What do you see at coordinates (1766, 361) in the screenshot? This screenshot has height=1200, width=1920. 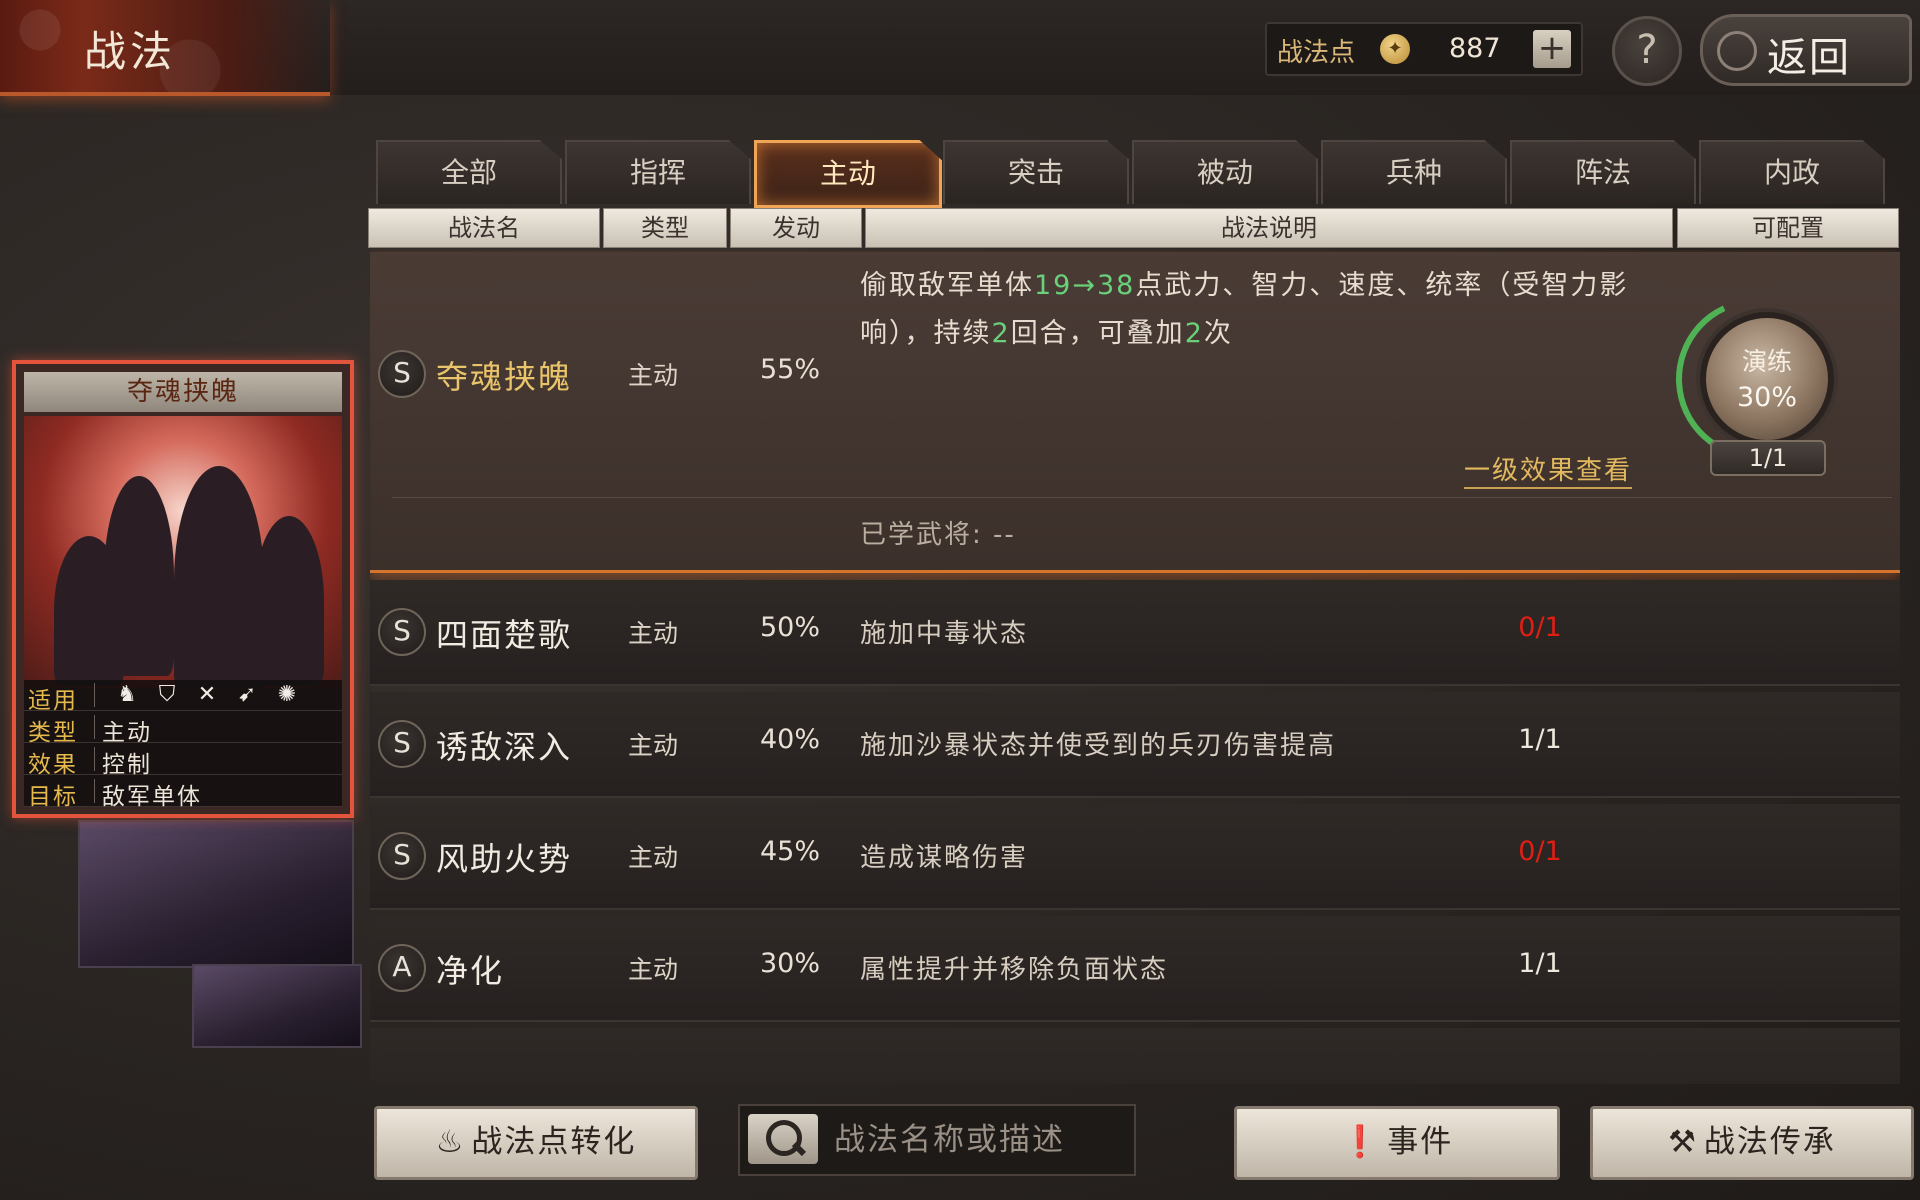 I see `practice-label: 演练` at bounding box center [1766, 361].